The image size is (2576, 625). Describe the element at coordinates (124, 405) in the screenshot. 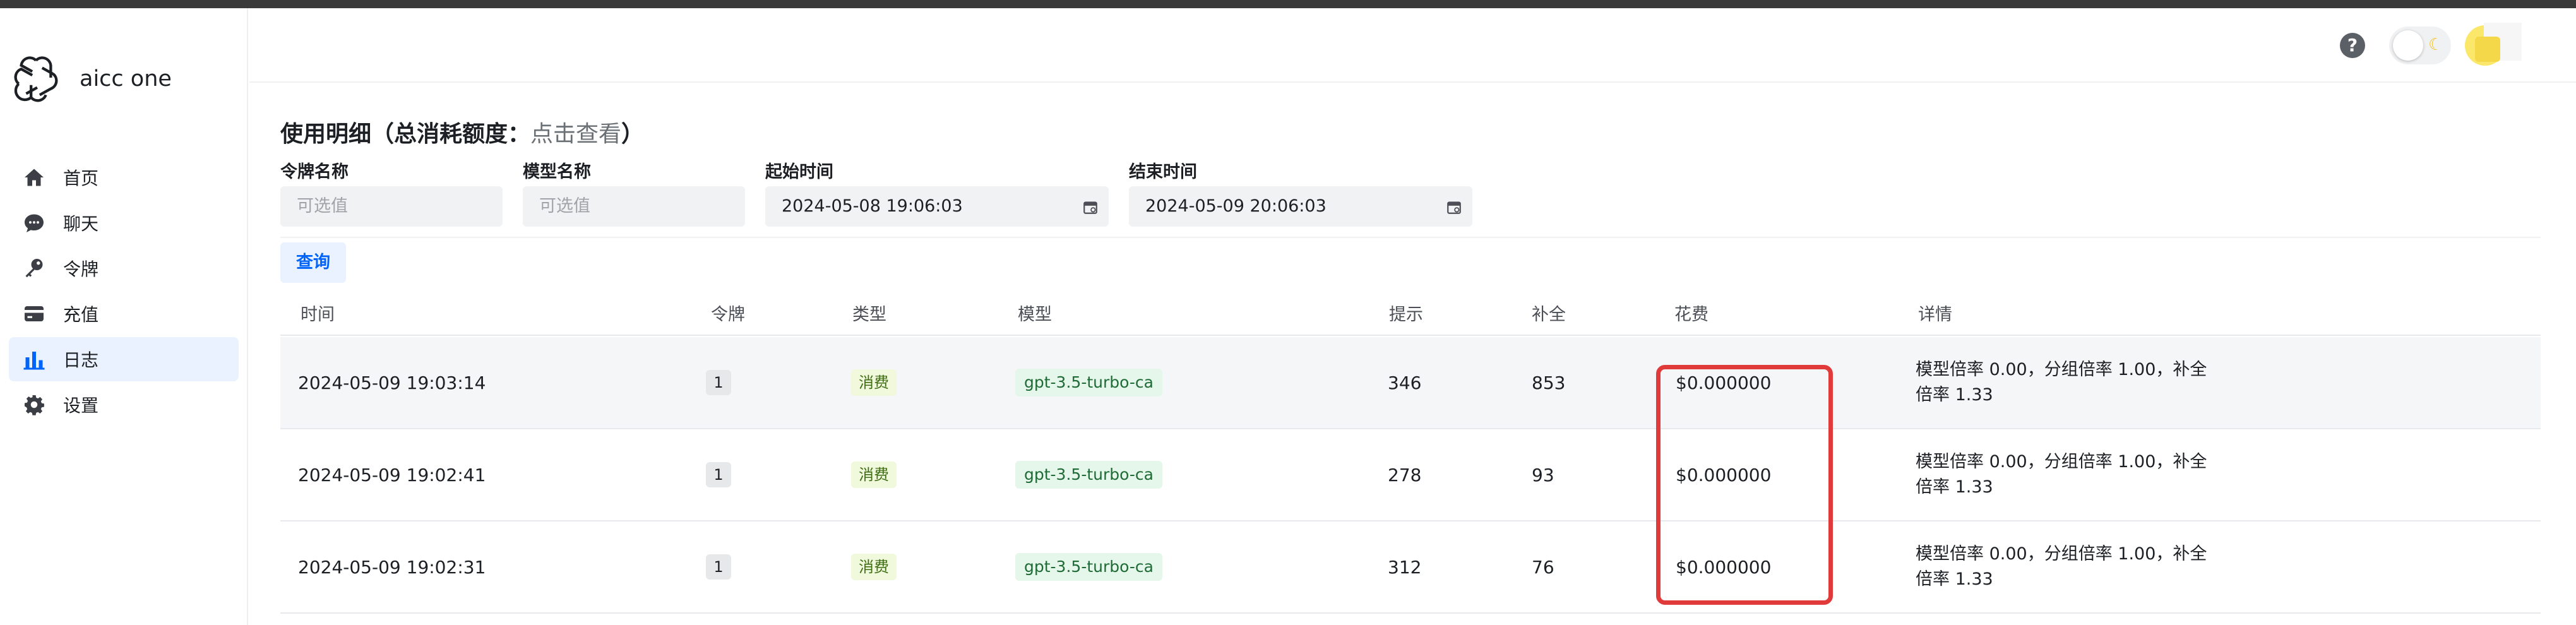

I see `sidebar-item-settings: 设置` at that location.